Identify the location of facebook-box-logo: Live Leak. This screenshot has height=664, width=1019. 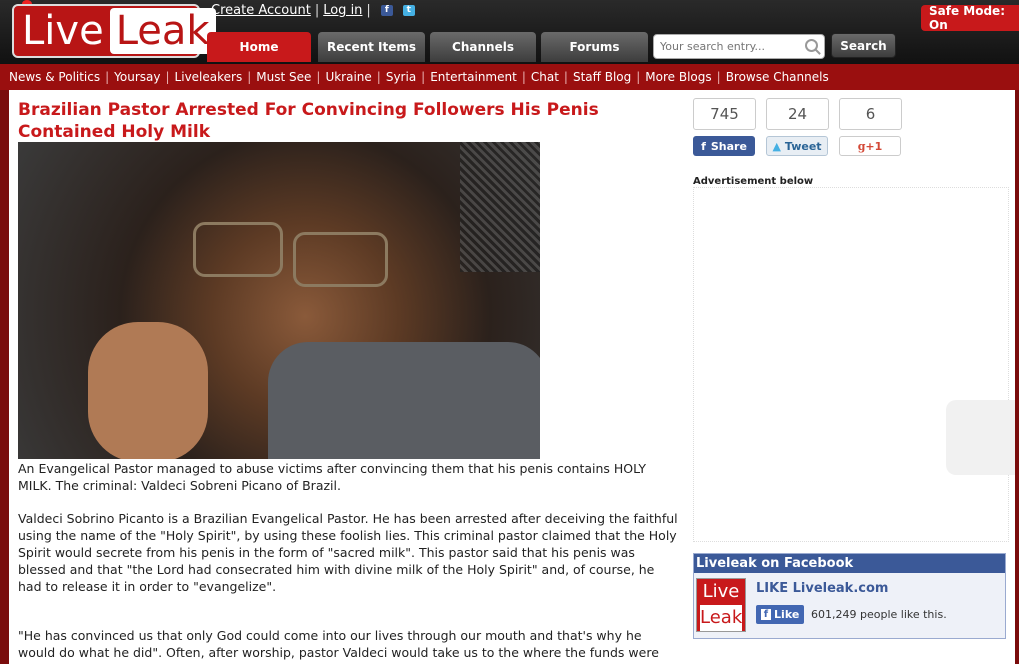
(721, 605).